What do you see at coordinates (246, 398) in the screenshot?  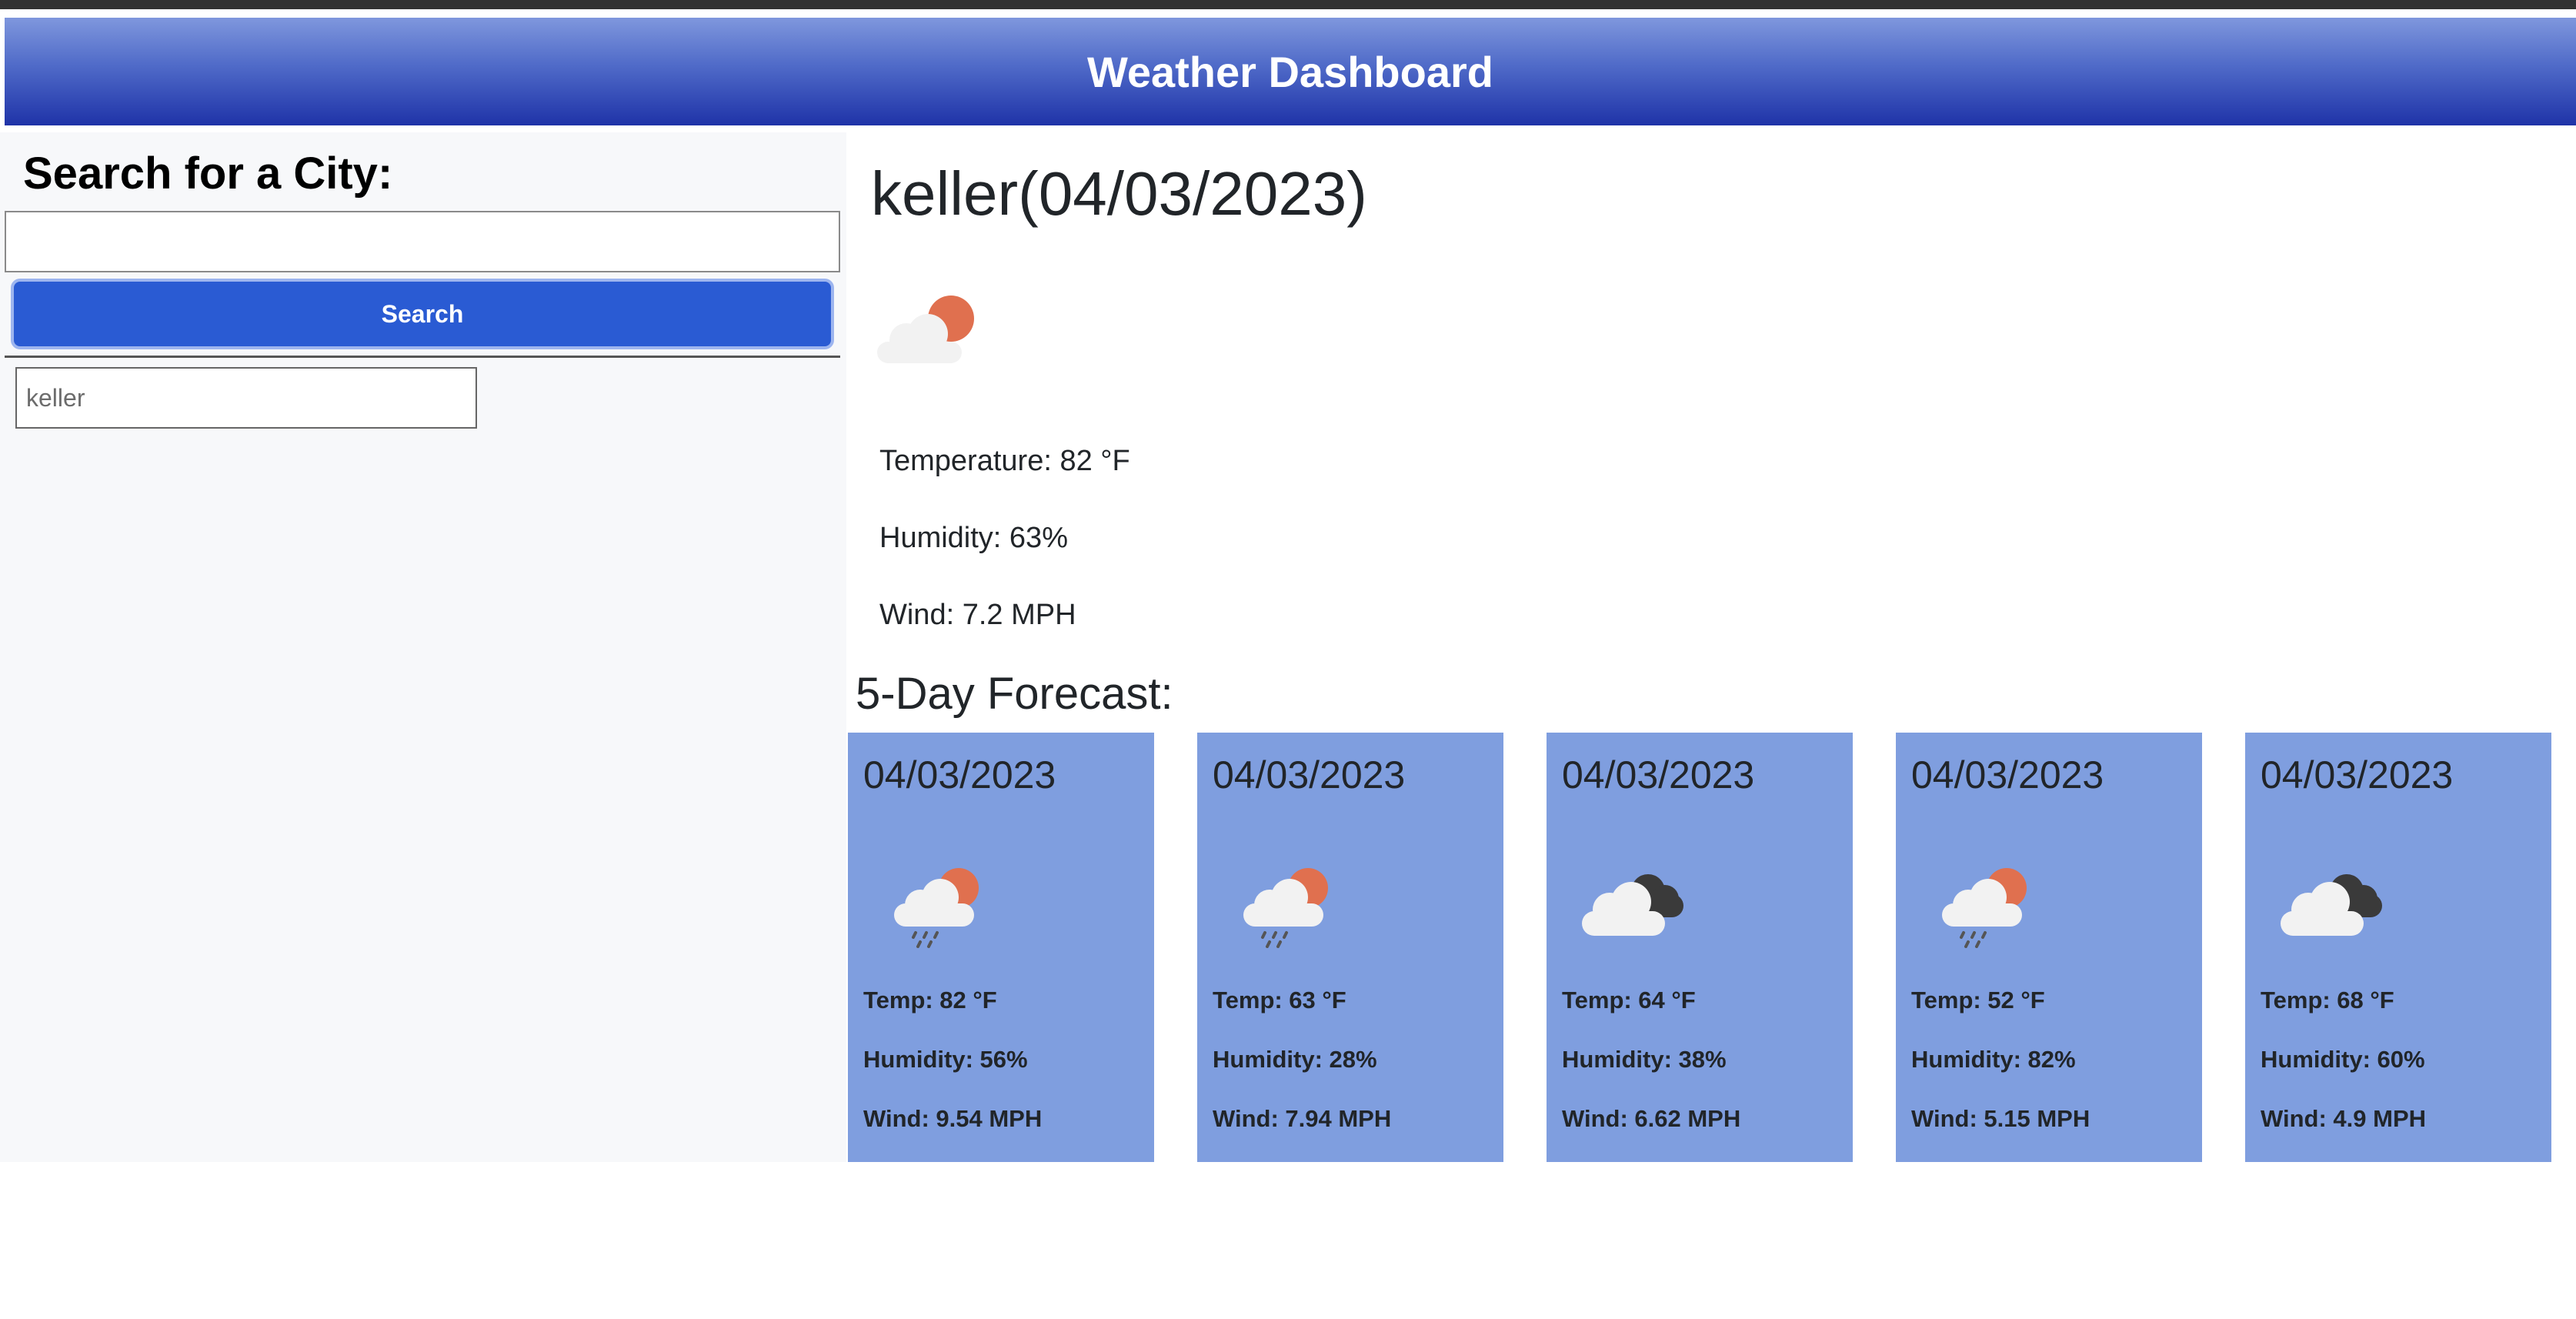 I see `history-item-keller: keller` at bounding box center [246, 398].